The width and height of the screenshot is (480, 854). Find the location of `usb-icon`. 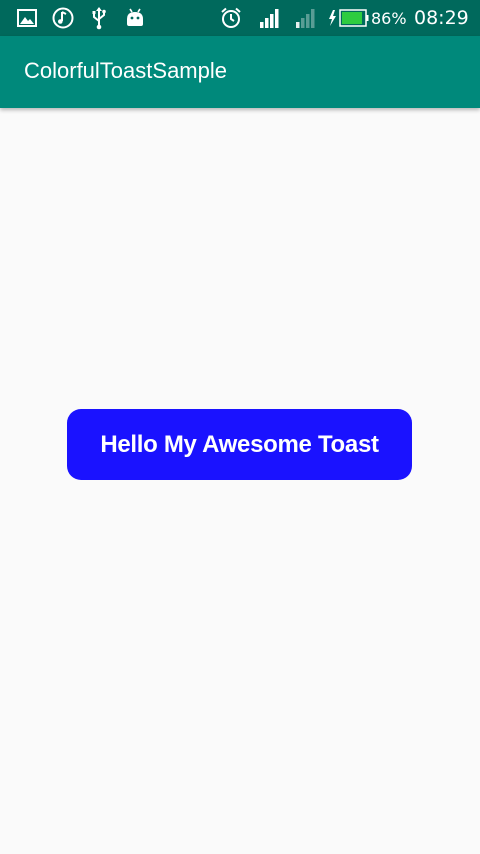

usb-icon is located at coordinates (99, 18).